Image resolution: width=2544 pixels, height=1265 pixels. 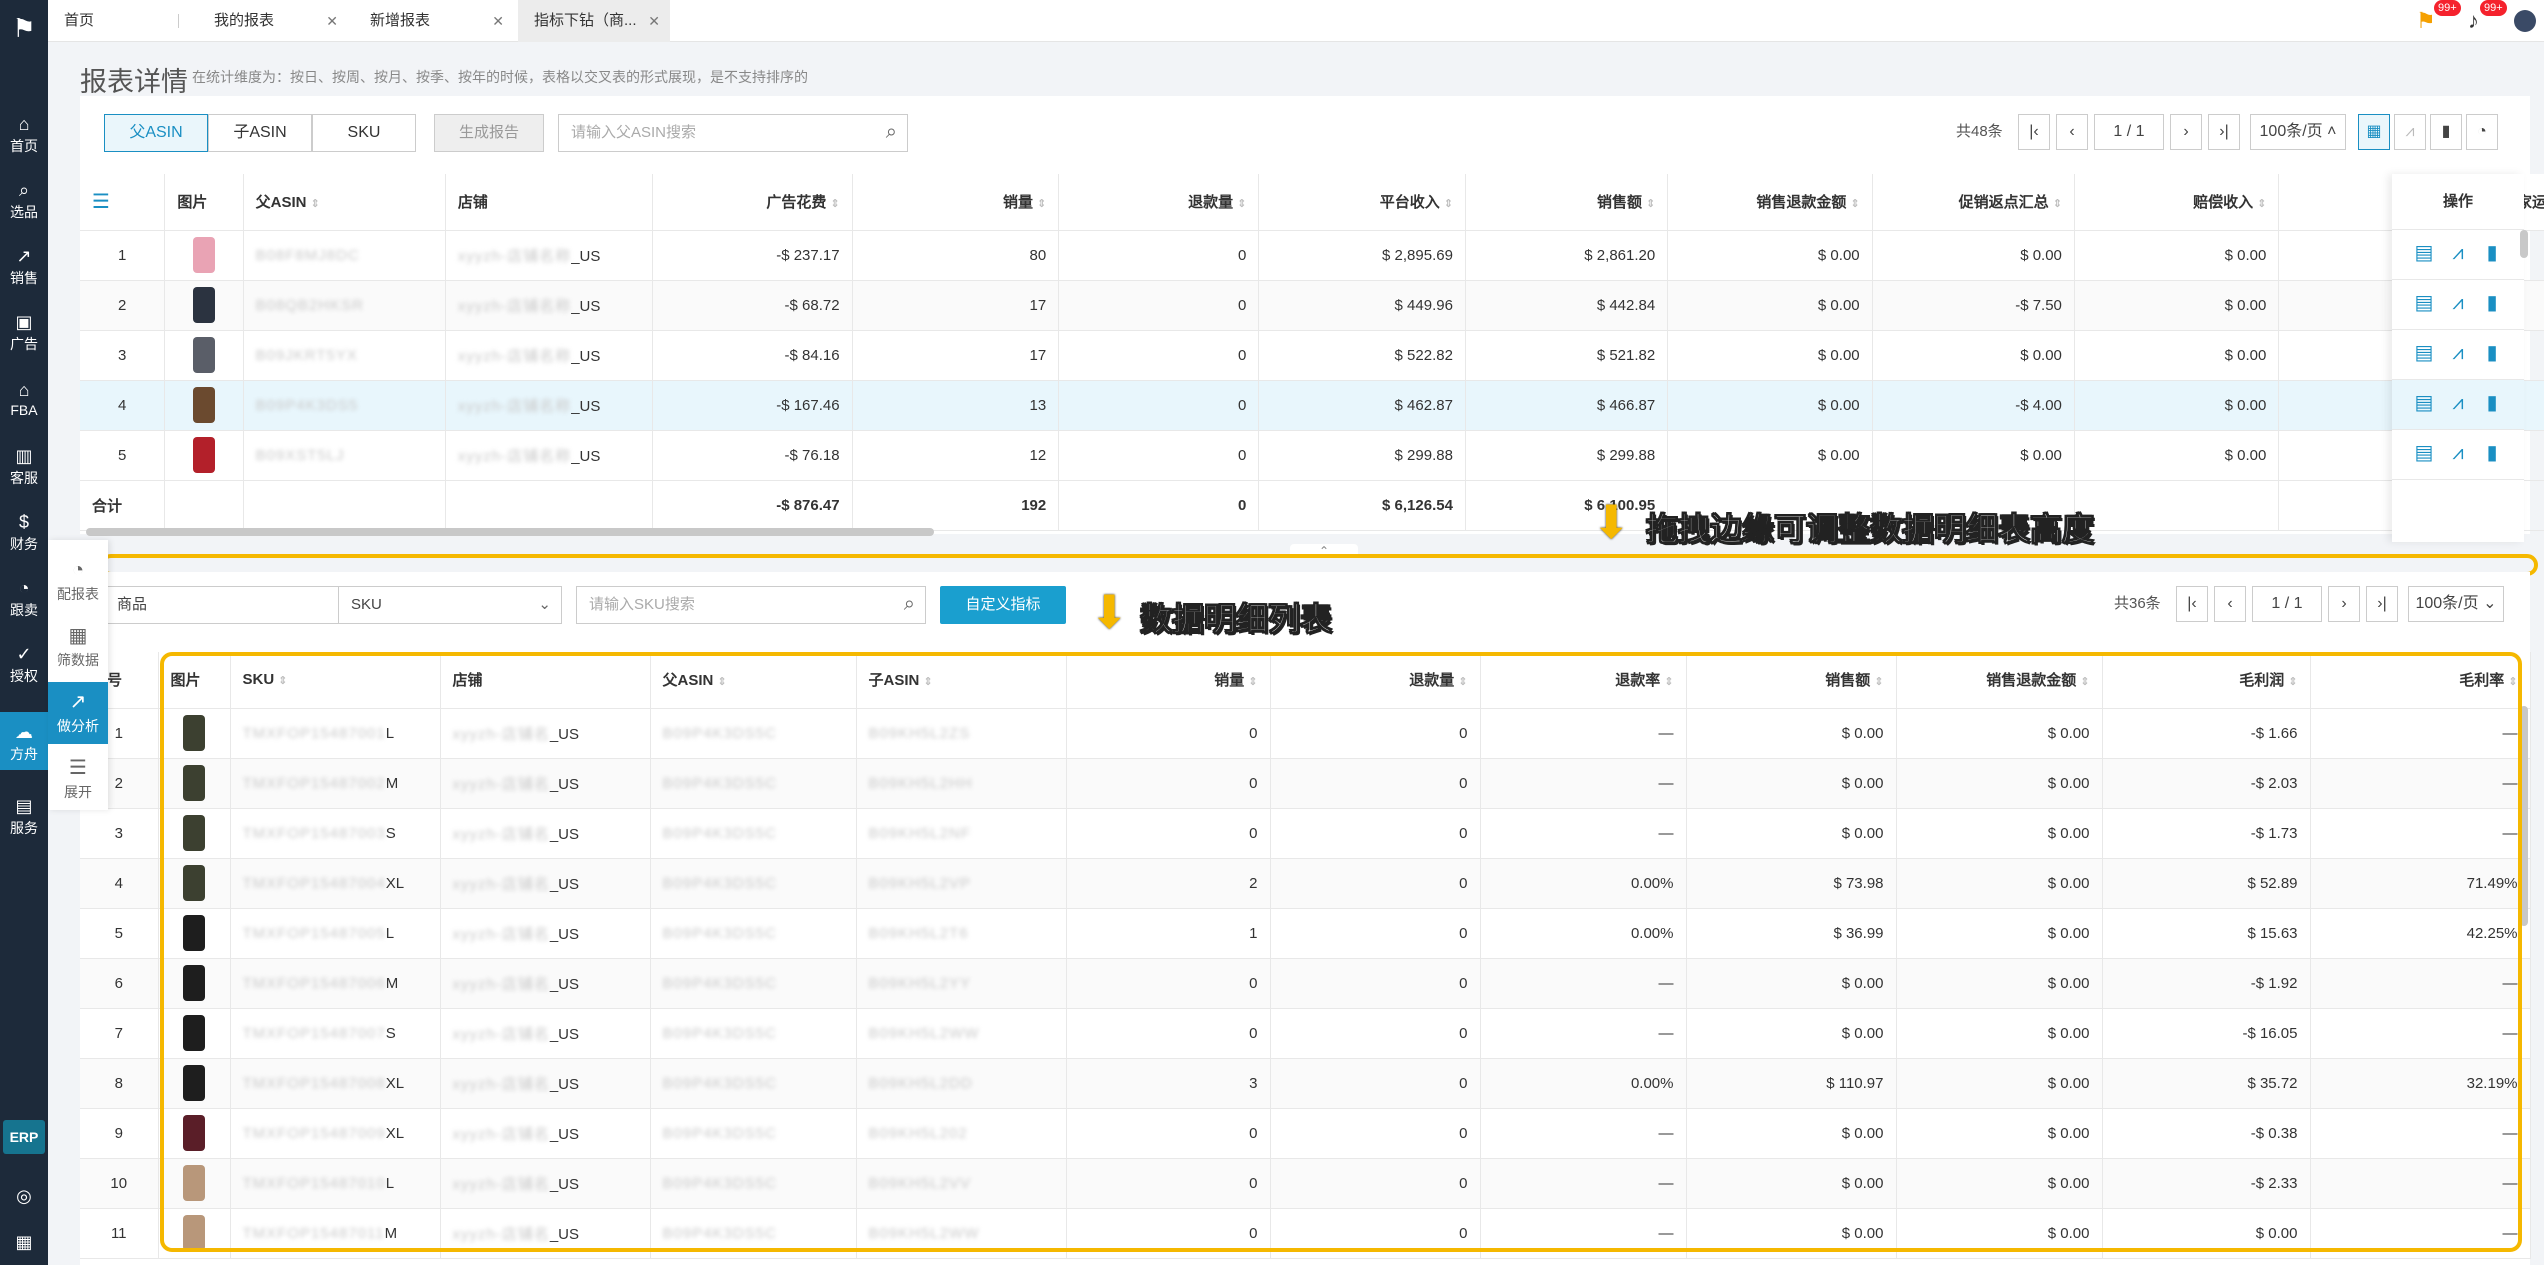 I want to click on erp-button: ERP, so click(x=24, y=1137).